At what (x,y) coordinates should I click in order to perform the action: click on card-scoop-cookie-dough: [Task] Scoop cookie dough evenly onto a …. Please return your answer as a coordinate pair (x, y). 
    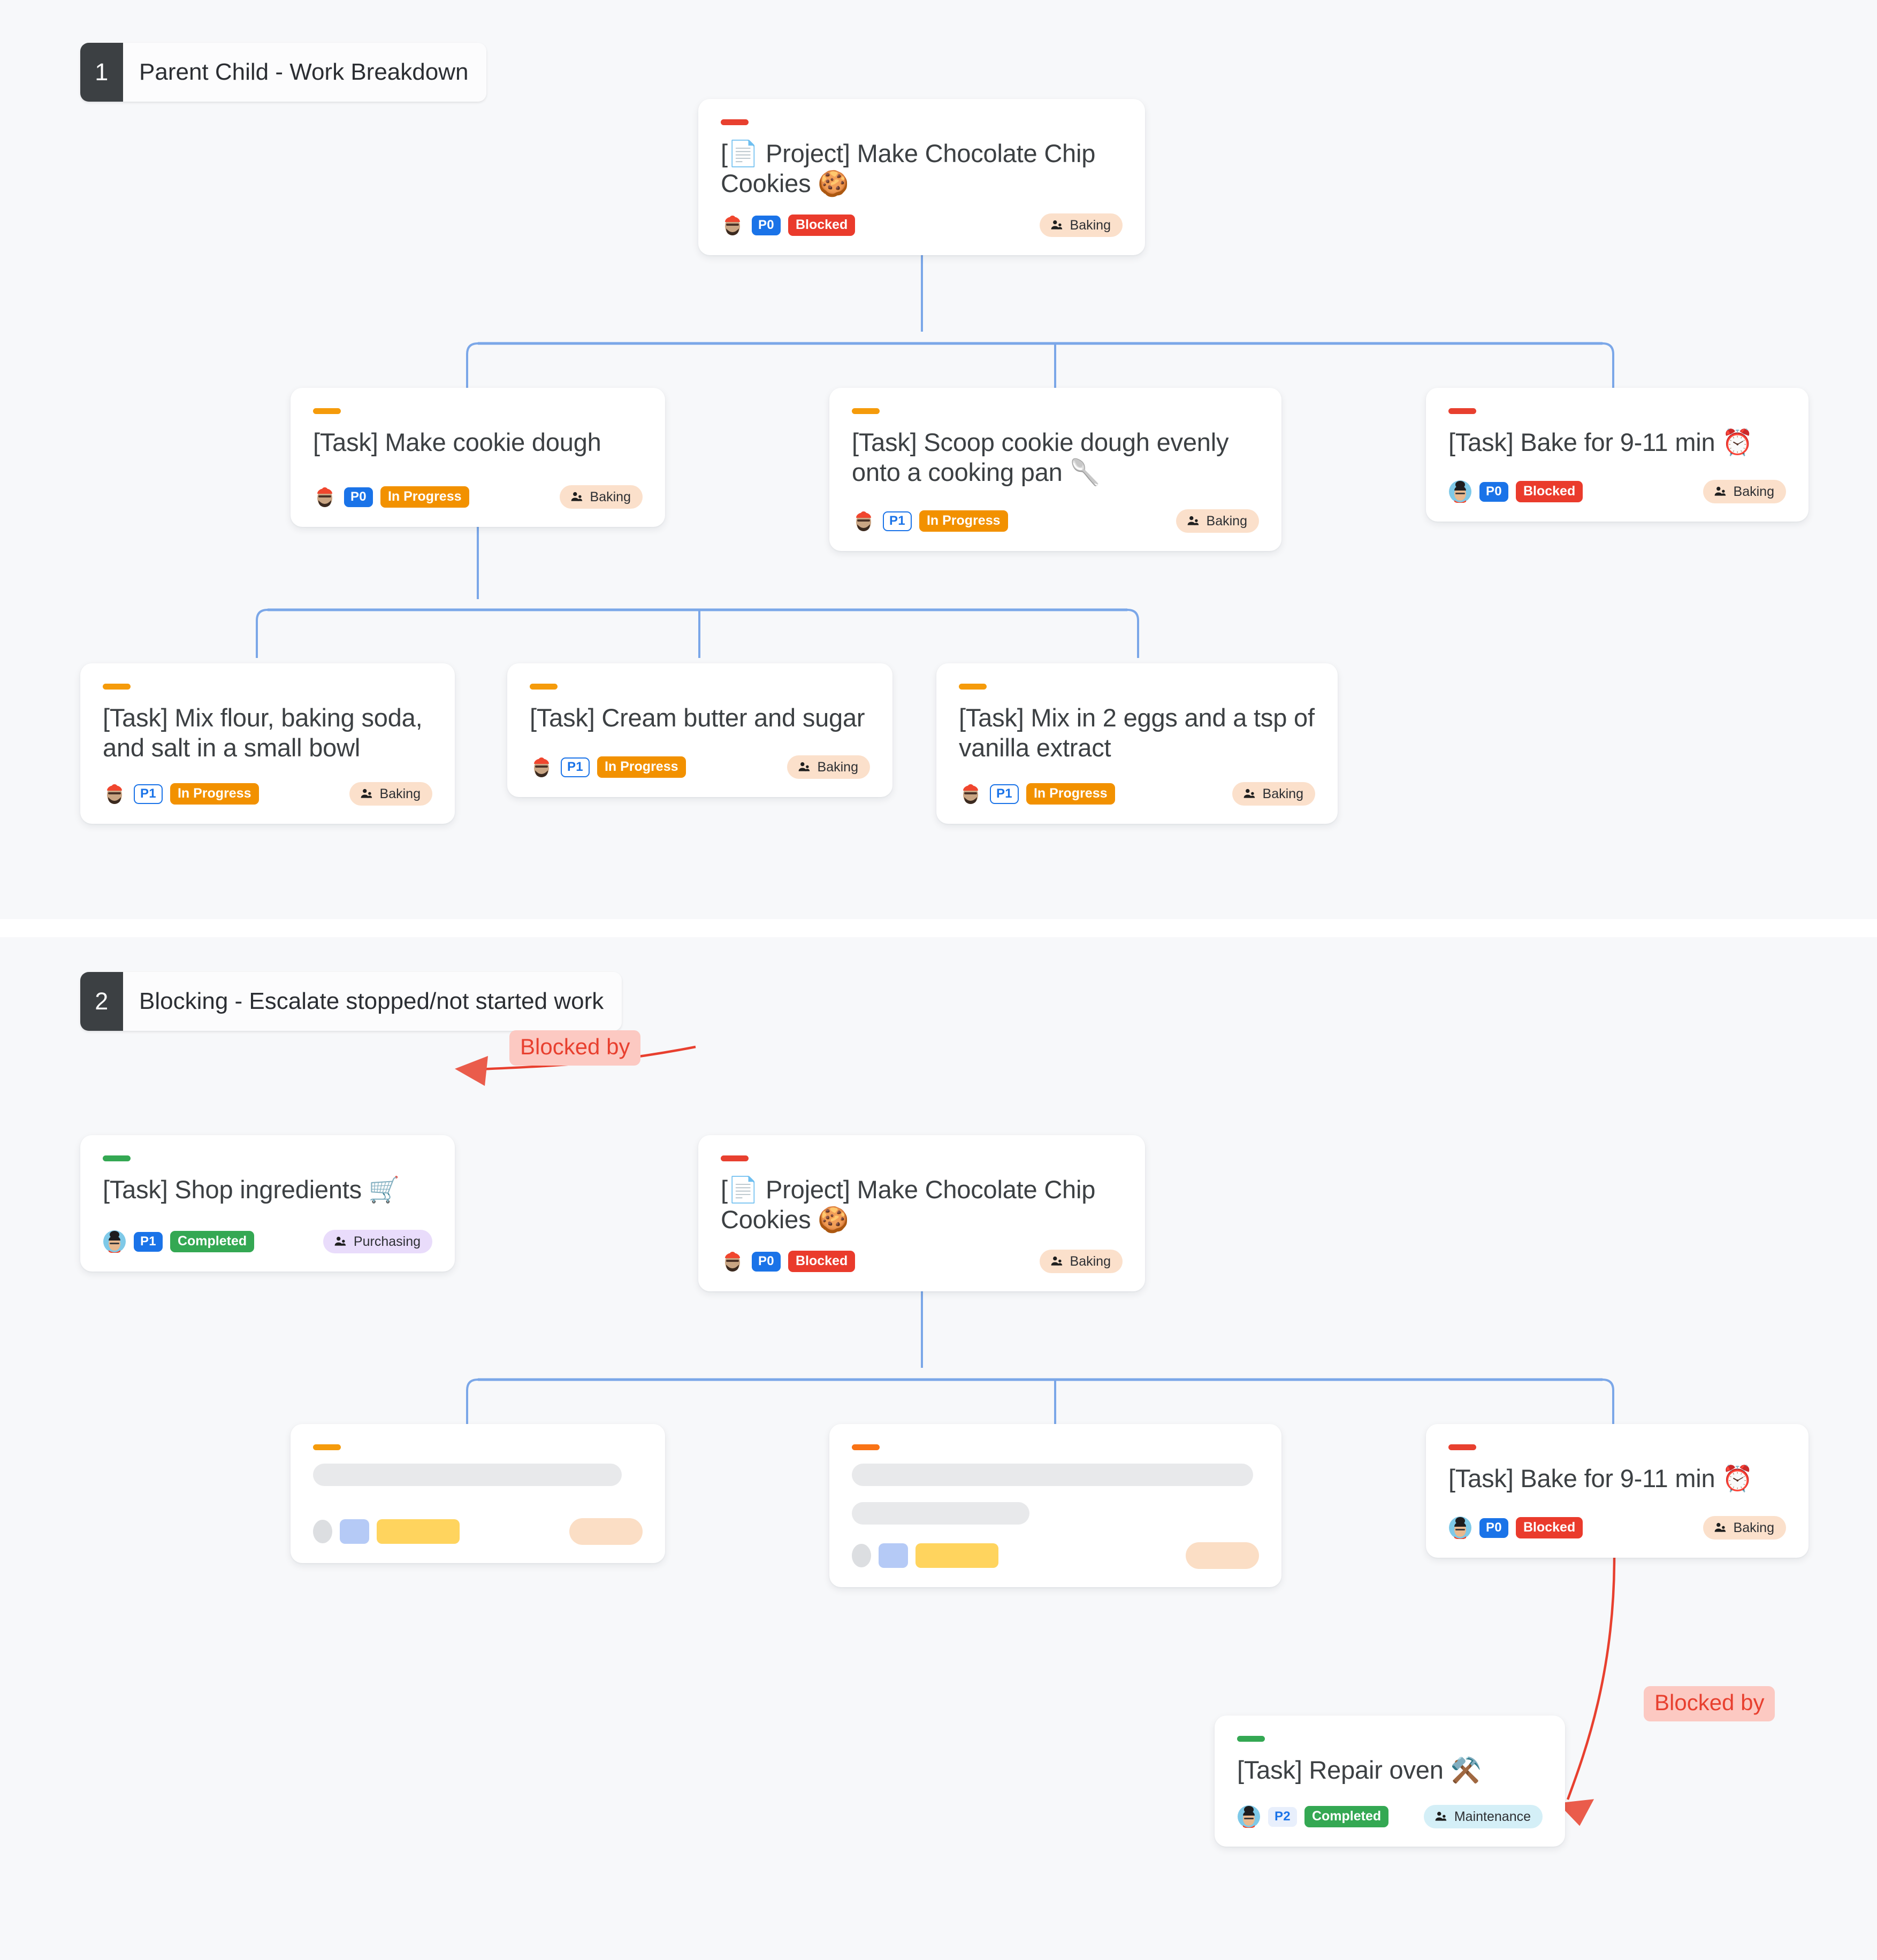
    Looking at the image, I should click on (1055, 469).